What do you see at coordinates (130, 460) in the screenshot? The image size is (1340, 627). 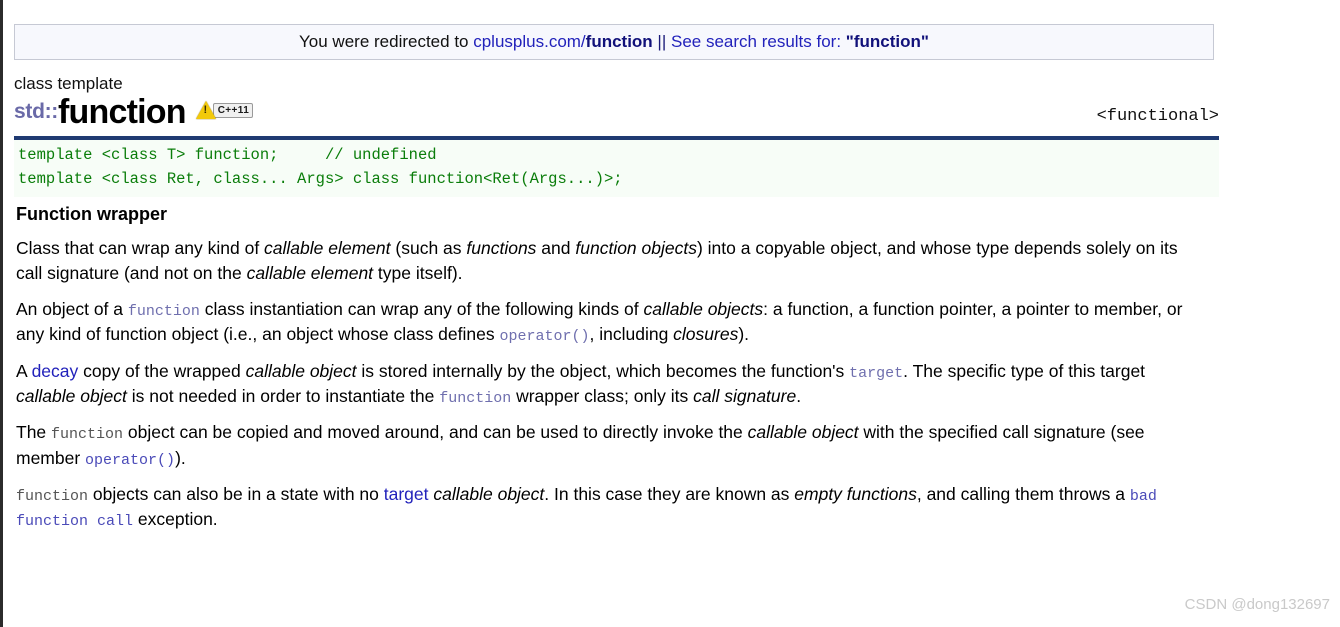 I see `operator-call-link: operator()` at bounding box center [130, 460].